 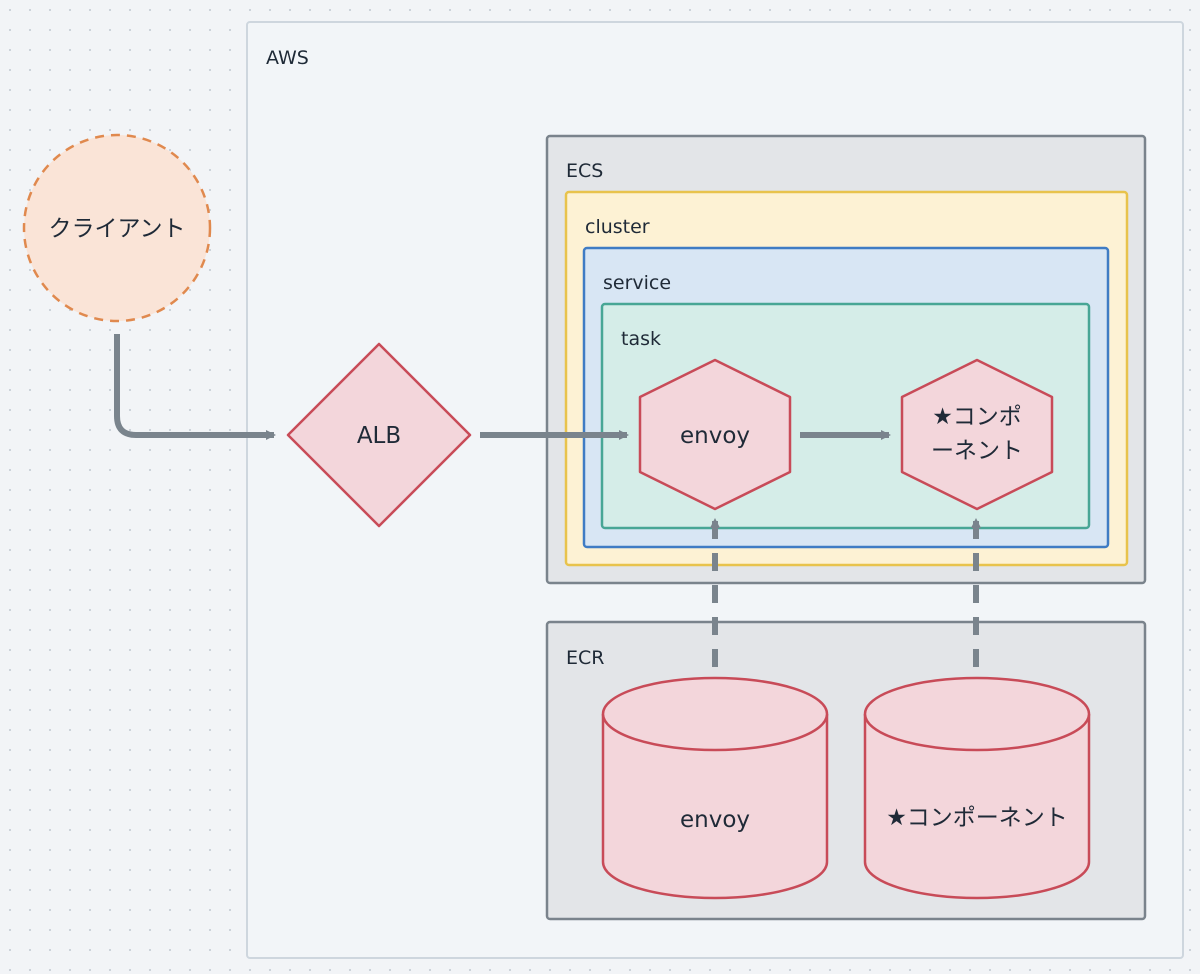 I want to click on envoy-image-cylinder-top, so click(x=715, y=714).